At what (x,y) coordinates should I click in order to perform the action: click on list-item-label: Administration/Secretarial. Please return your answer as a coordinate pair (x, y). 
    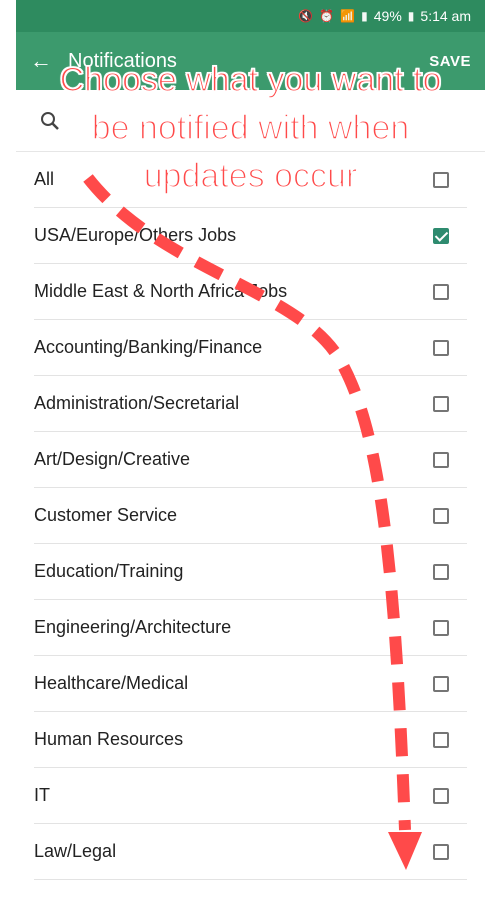
    Looking at the image, I should click on (137, 403).